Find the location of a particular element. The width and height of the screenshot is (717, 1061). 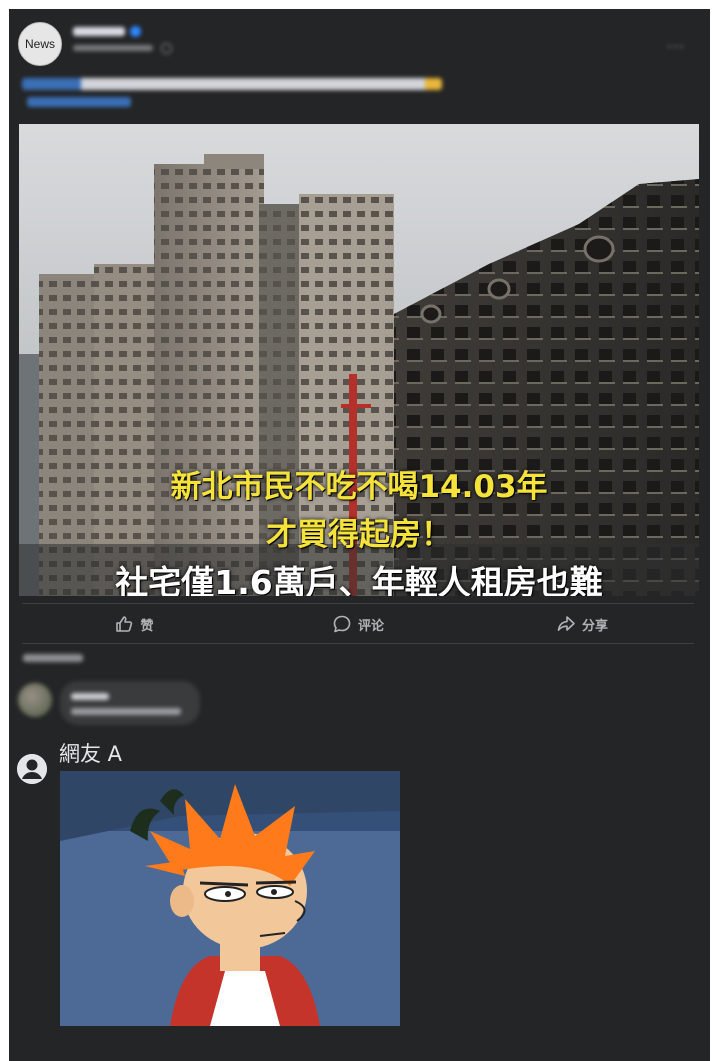

post-link-redacted is located at coordinates (79, 102).